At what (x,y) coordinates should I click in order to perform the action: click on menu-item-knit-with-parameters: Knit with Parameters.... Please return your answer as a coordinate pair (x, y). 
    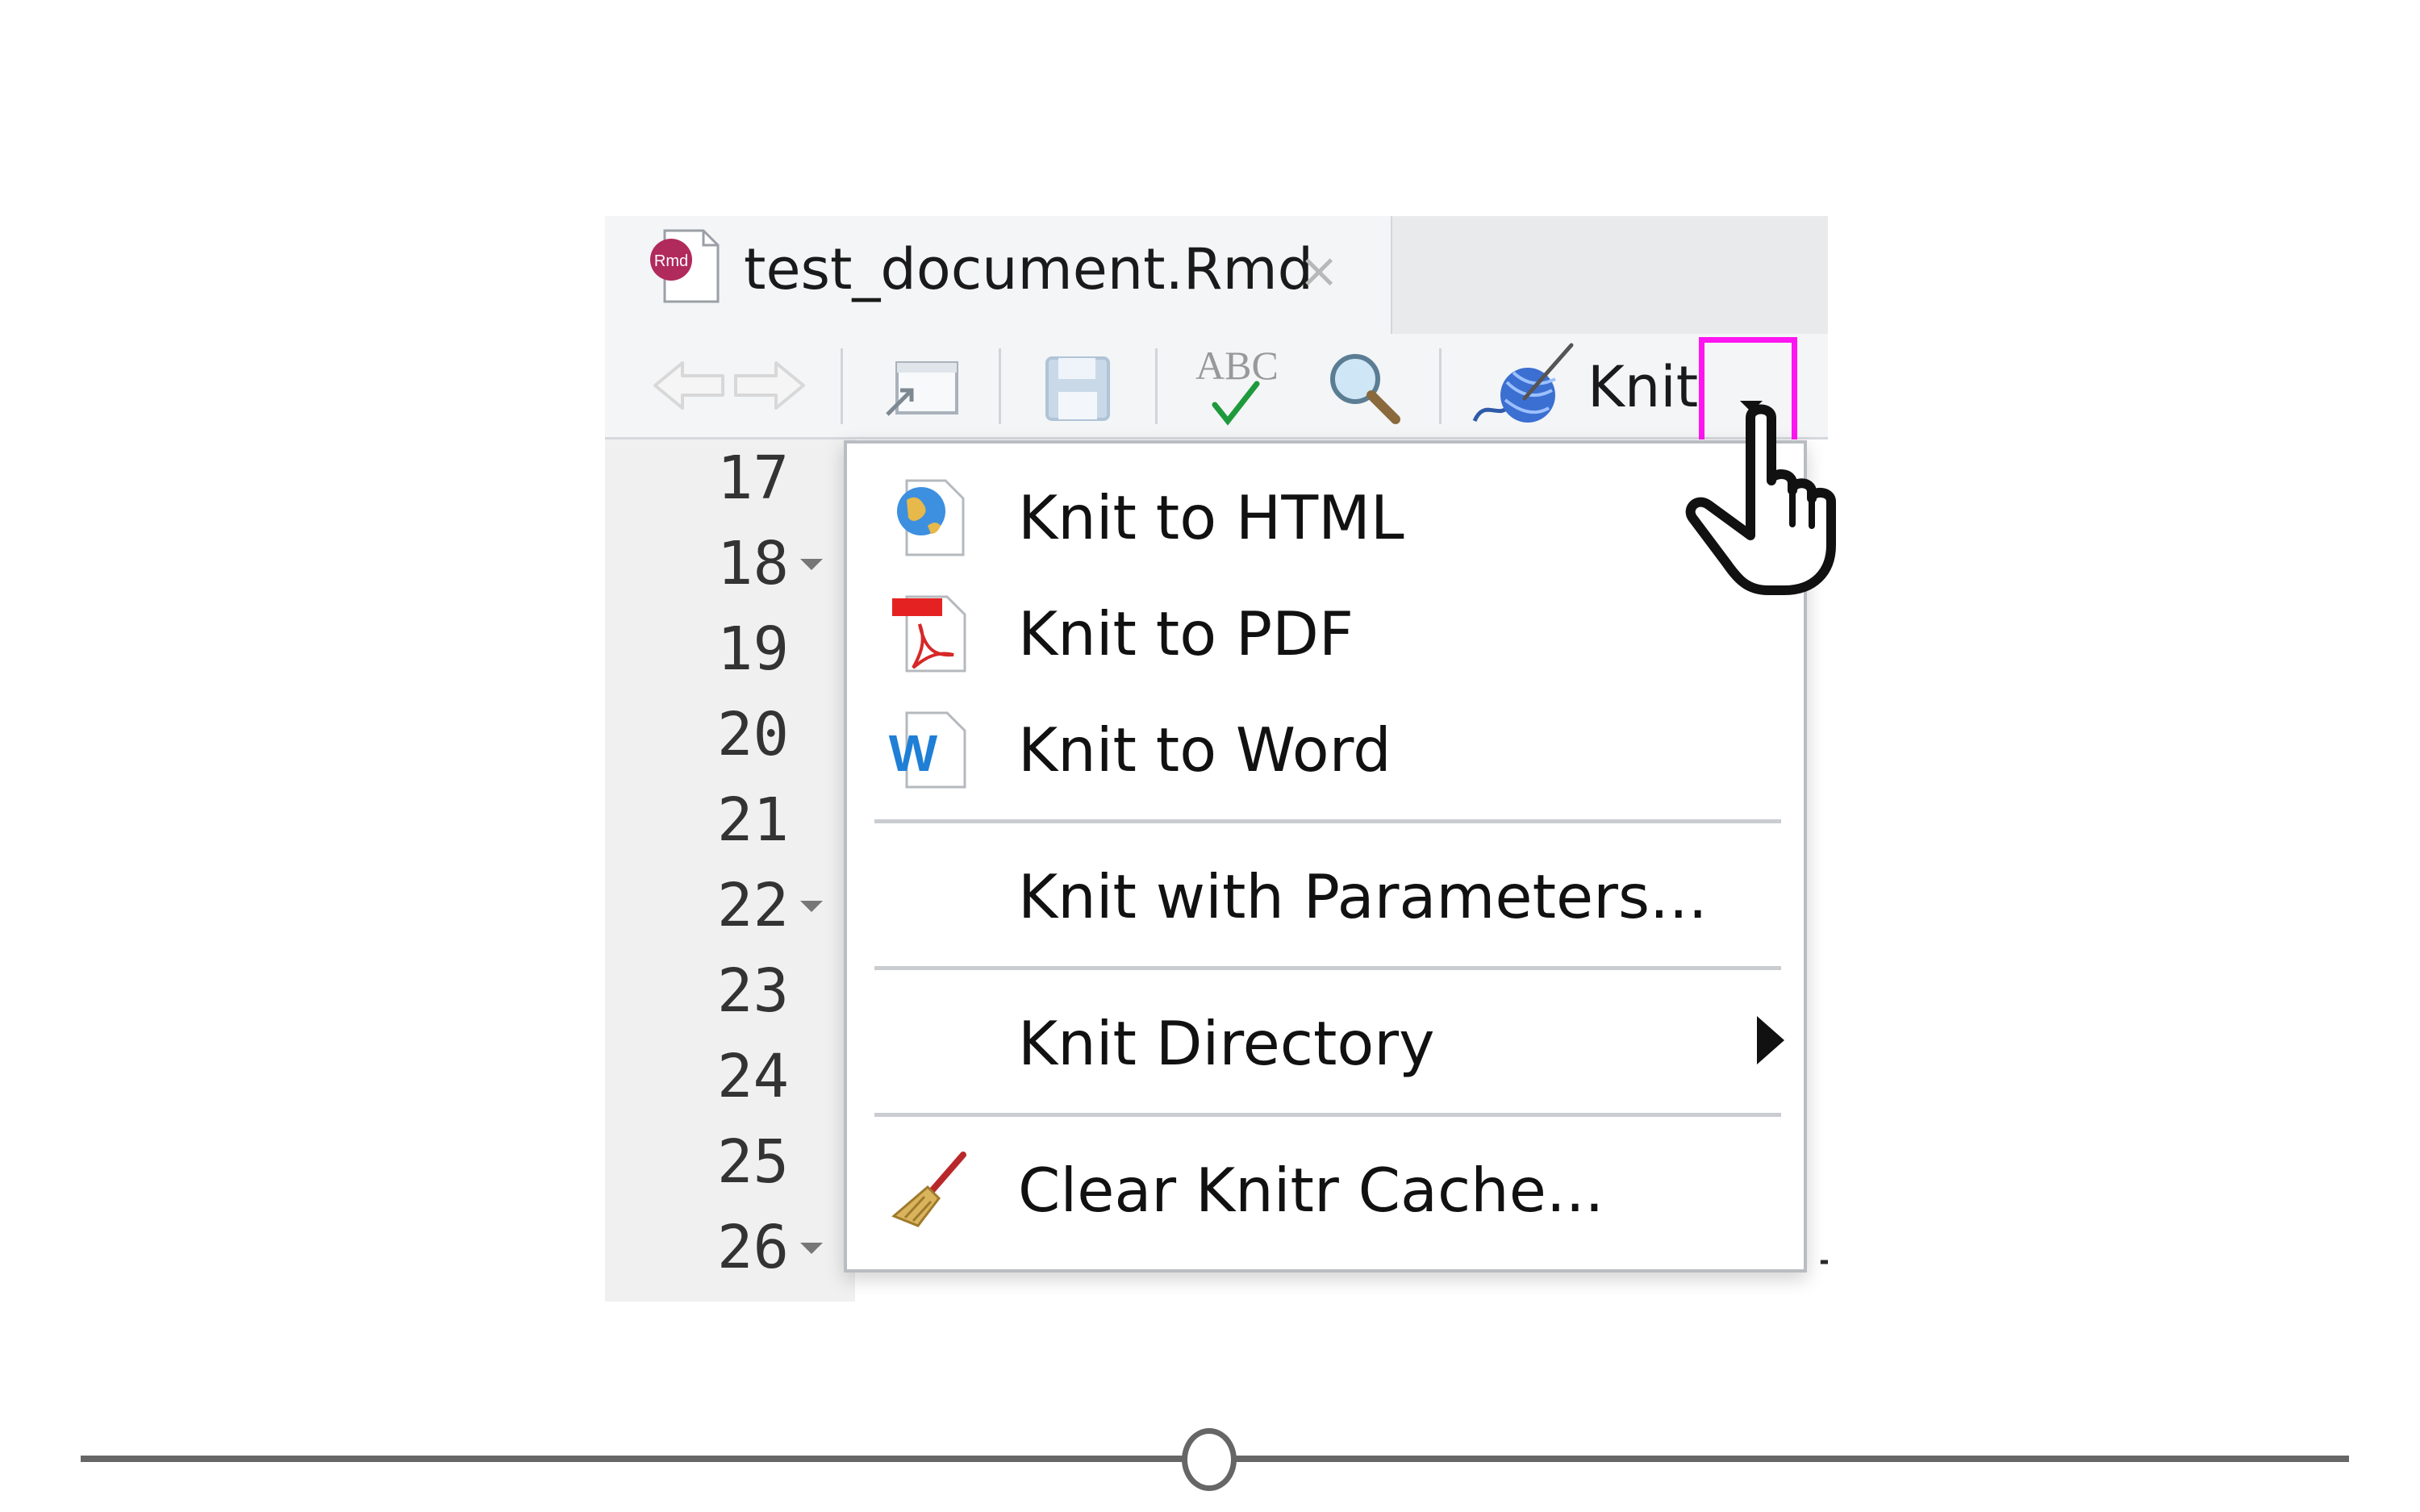
    Looking at the image, I should click on (1325, 893).